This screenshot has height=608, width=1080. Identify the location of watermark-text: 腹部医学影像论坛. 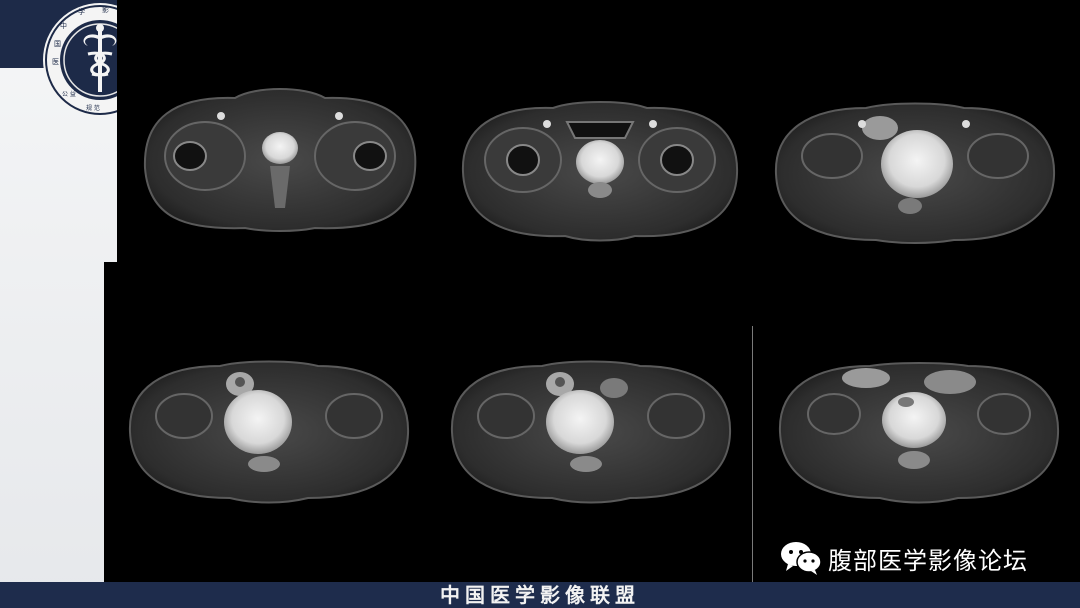
(928, 560).